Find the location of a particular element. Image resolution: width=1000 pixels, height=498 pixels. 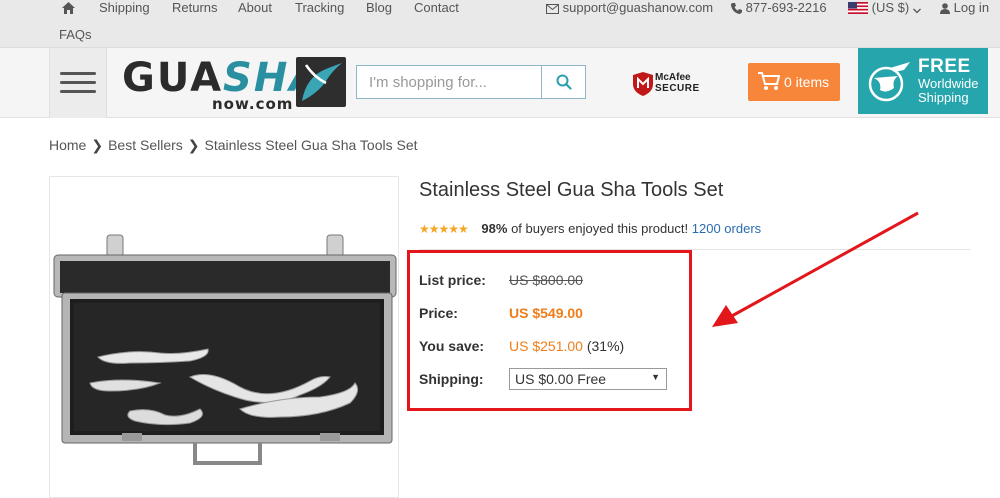

us-flag-icon is located at coordinates (858, 8).